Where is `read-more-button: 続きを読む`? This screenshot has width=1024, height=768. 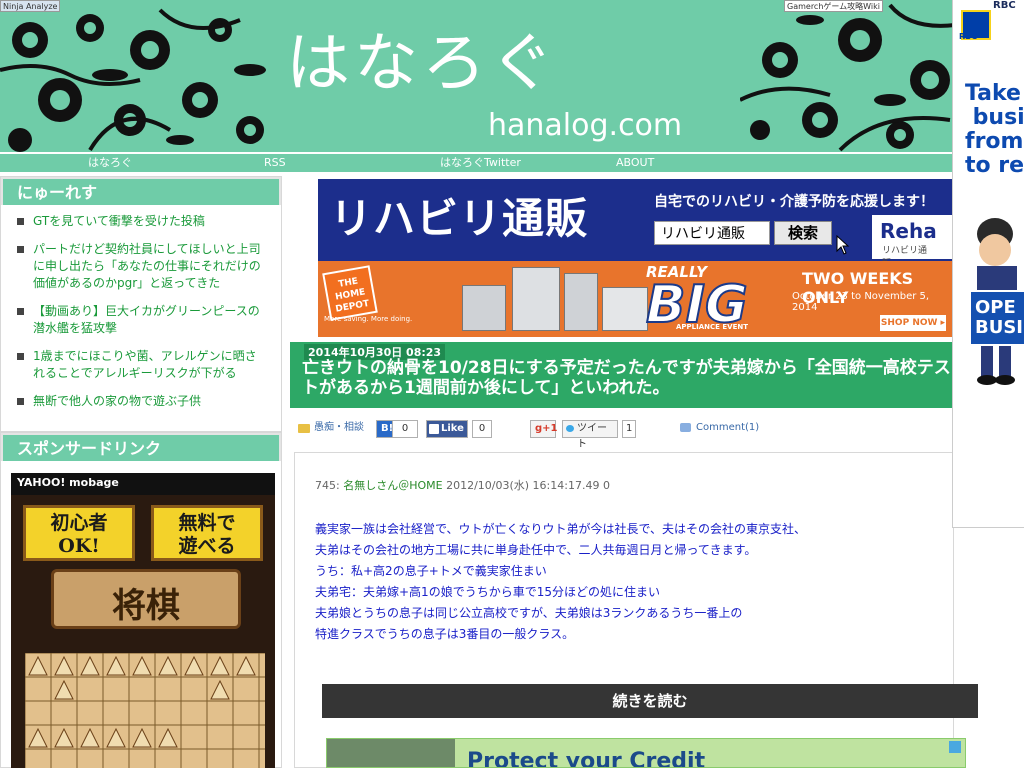 read-more-button: 続きを読む is located at coordinates (650, 701).